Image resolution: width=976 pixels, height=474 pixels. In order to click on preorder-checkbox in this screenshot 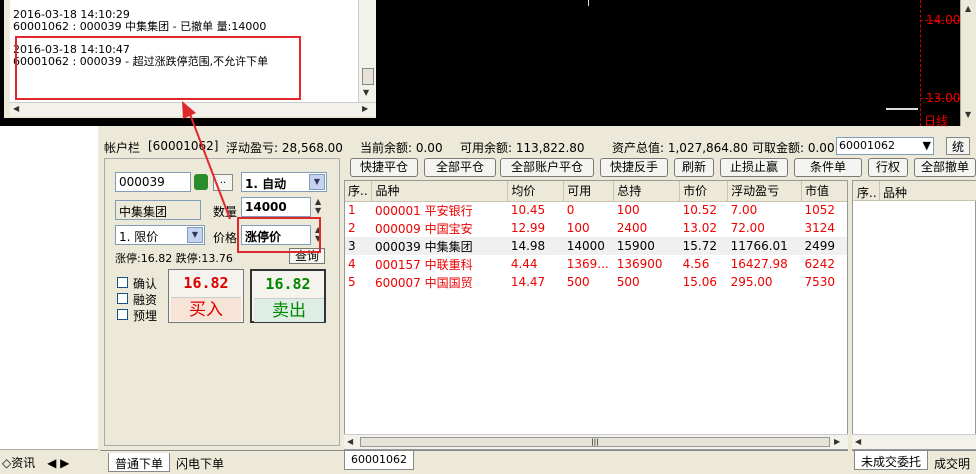, I will do `click(122, 314)`.